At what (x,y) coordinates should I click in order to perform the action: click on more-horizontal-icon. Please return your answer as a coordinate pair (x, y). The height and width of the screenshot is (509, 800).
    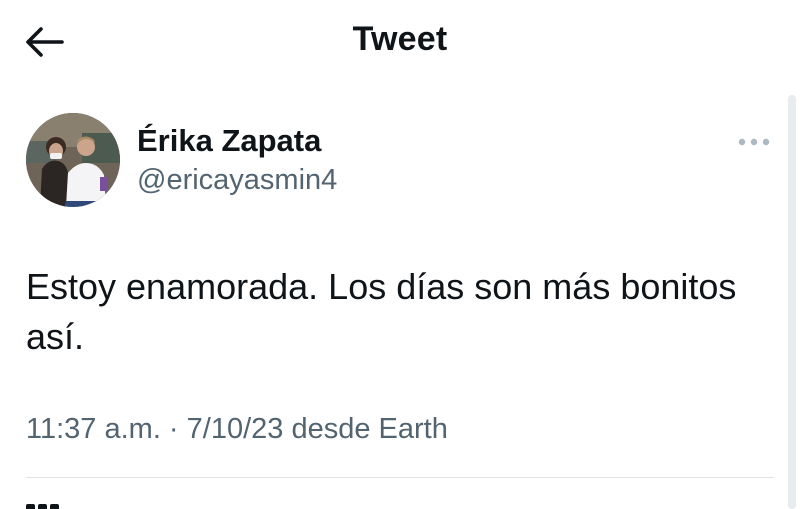
    Looking at the image, I should click on (754, 142).